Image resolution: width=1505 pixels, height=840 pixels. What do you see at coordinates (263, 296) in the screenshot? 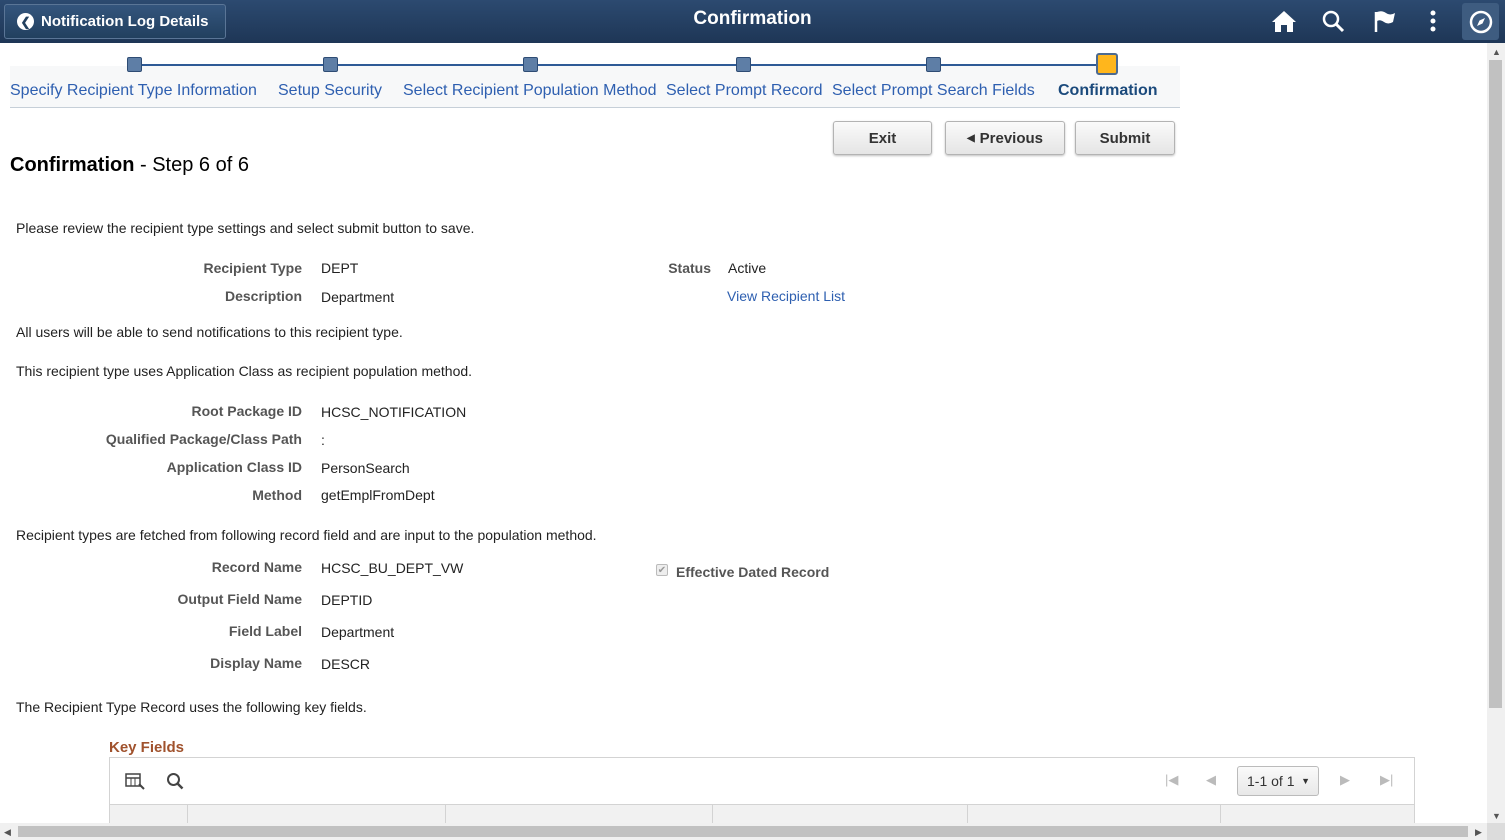
I see `description-label: Description` at bounding box center [263, 296].